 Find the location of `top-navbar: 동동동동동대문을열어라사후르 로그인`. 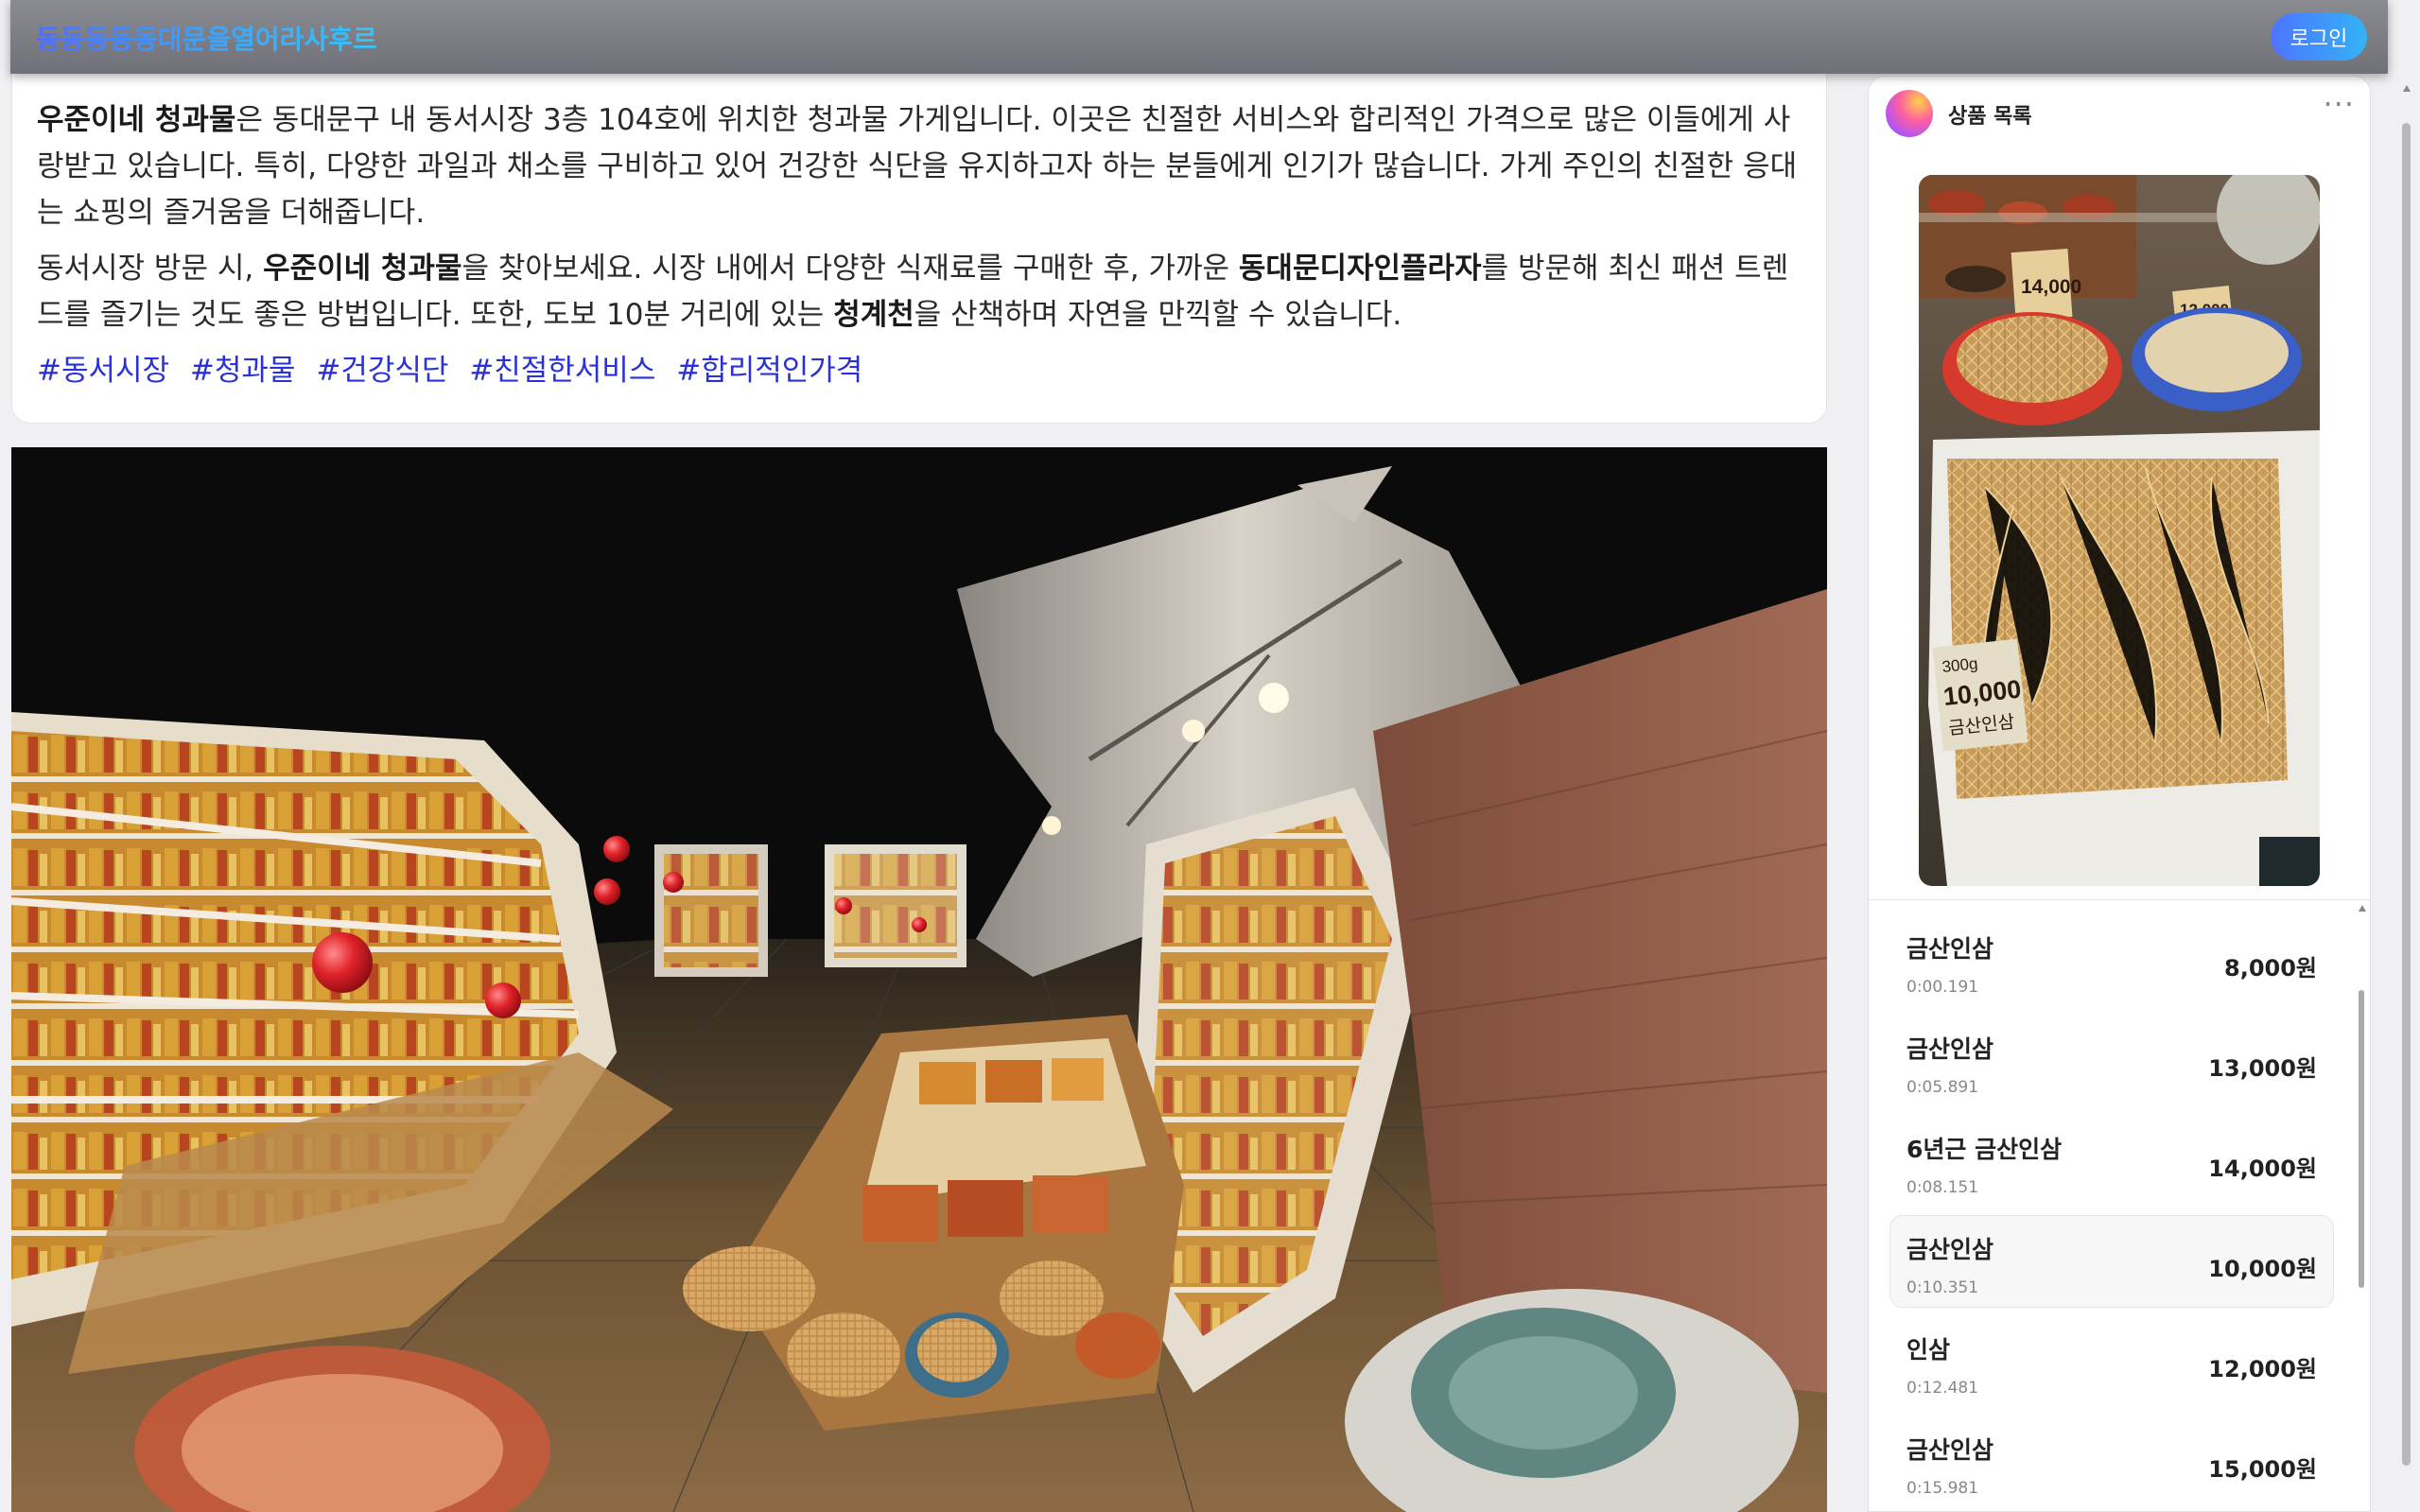

top-navbar: 동동동동동대문을열어라사후르 로그인 is located at coordinates (1199, 37).